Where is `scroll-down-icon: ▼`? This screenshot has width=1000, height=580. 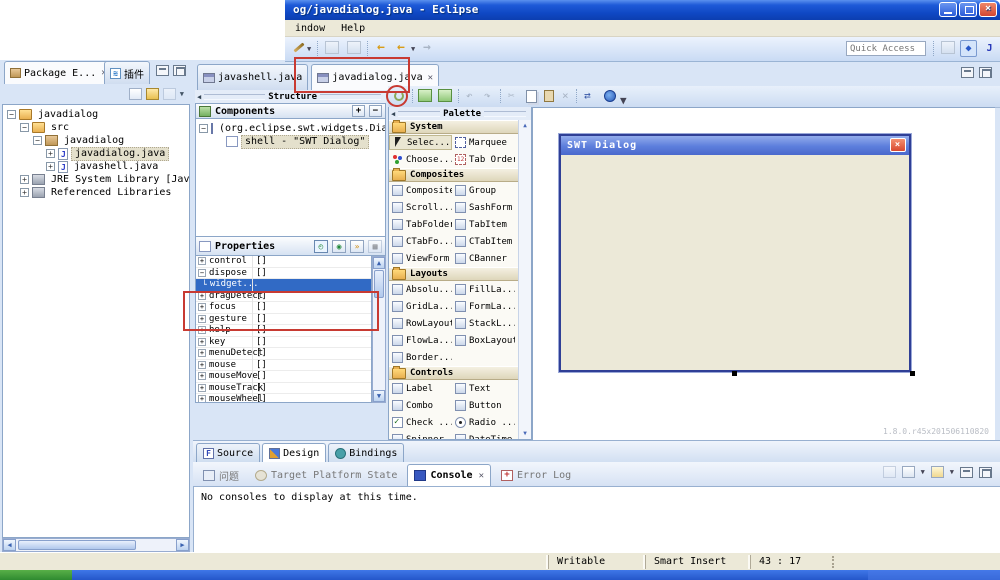
scroll-down-icon: ▼ is located at coordinates (379, 396).